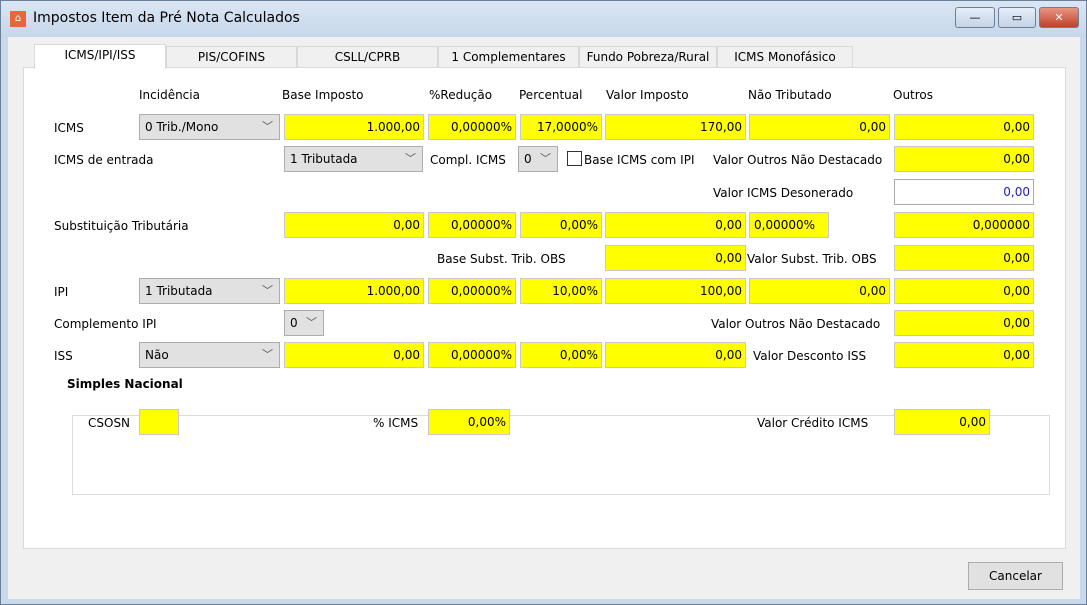 This screenshot has width=1087, height=605. What do you see at coordinates (796, 324) in the screenshot?
I see `compl-ipi-outros-nd-label: Valor Outros Não Destacado` at bounding box center [796, 324].